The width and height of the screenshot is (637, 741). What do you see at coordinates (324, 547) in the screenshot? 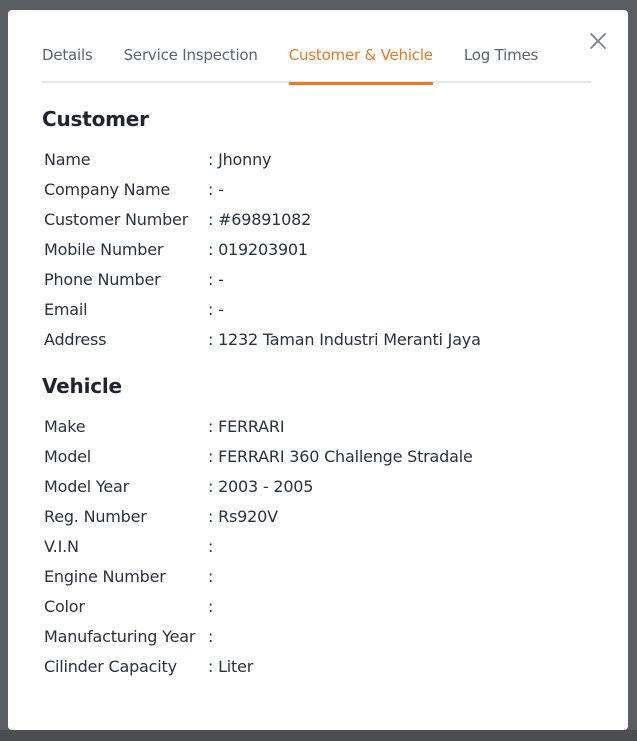
I see `vehicle-row-vin: V.I.N :` at bounding box center [324, 547].